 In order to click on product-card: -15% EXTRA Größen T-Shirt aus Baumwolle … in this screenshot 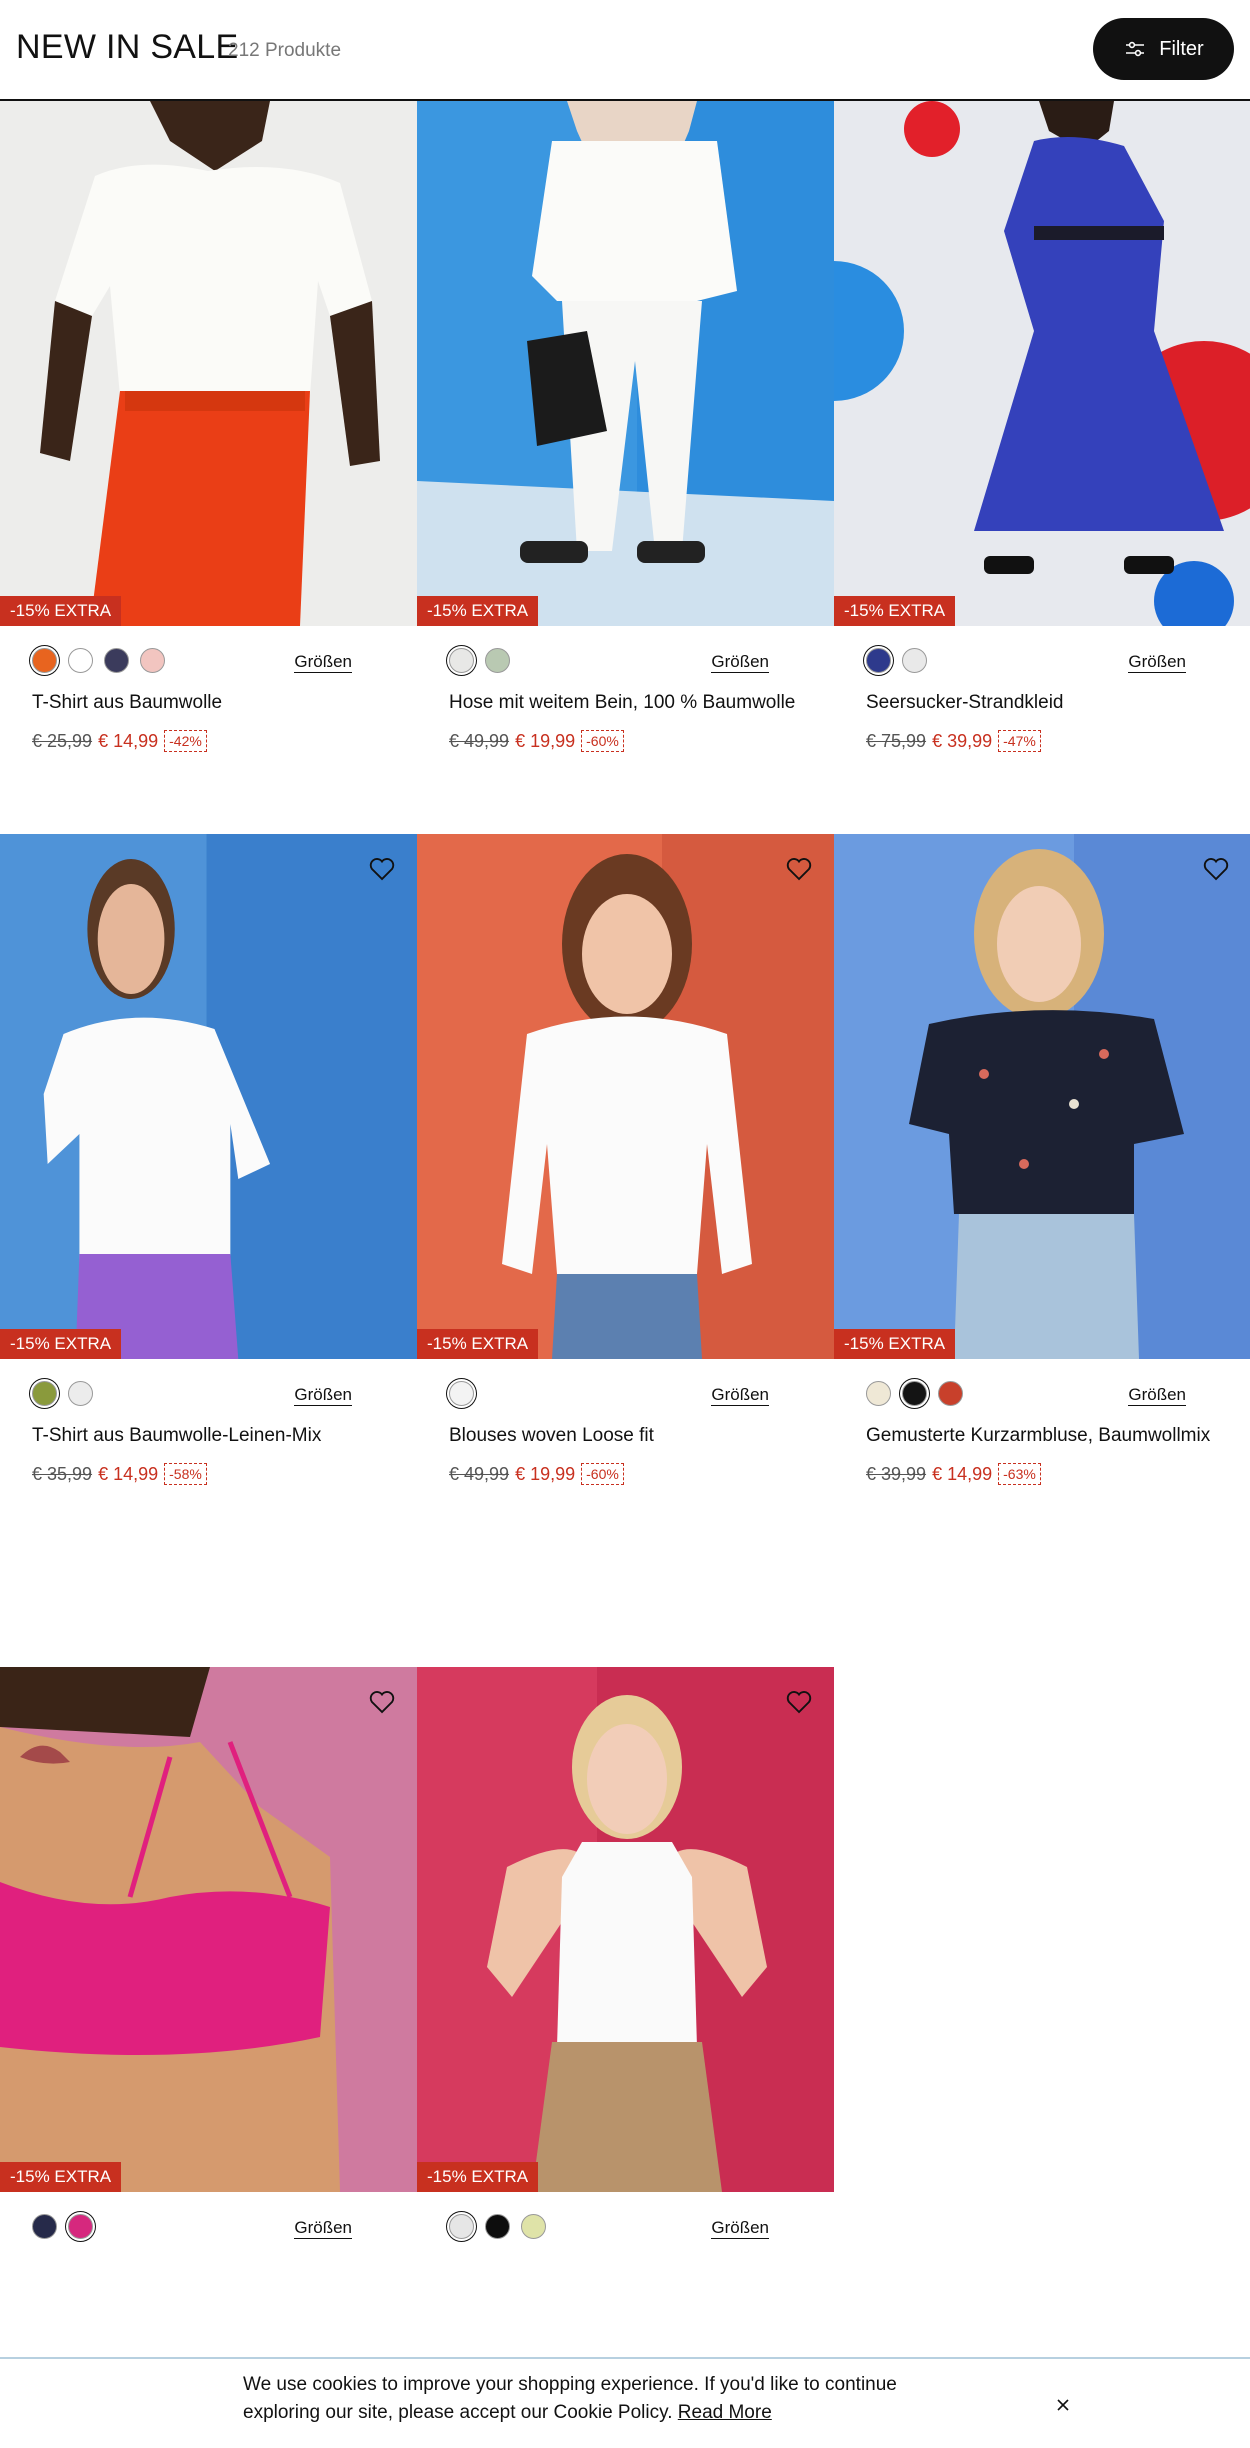, I will do `click(208, 448)`.